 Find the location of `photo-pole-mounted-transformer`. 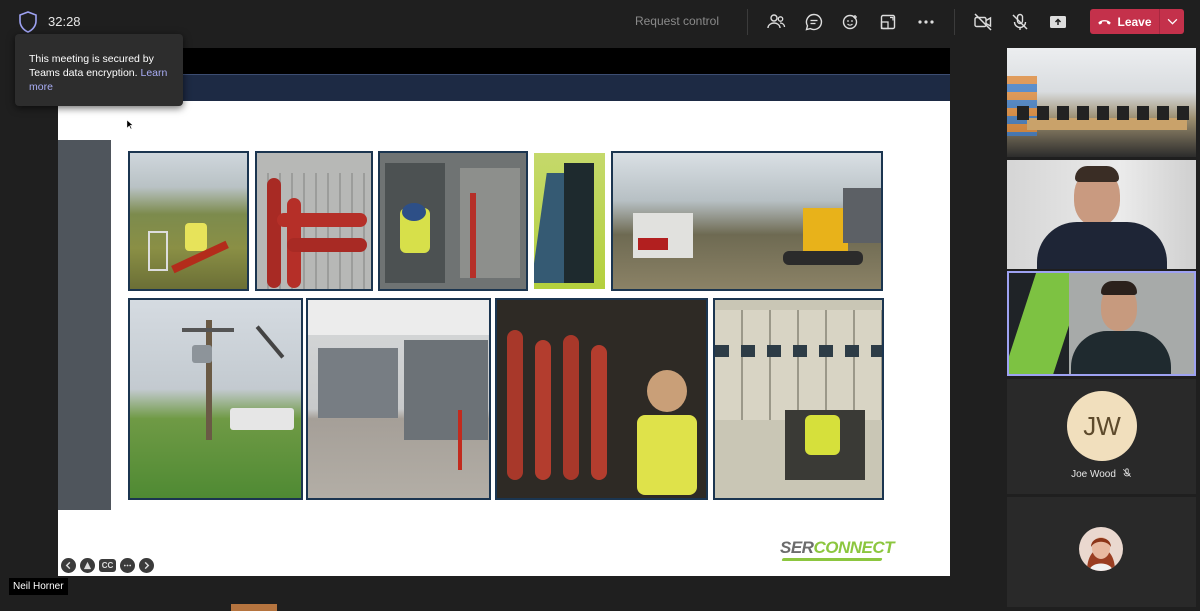

photo-pole-mounted-transformer is located at coordinates (215, 399).